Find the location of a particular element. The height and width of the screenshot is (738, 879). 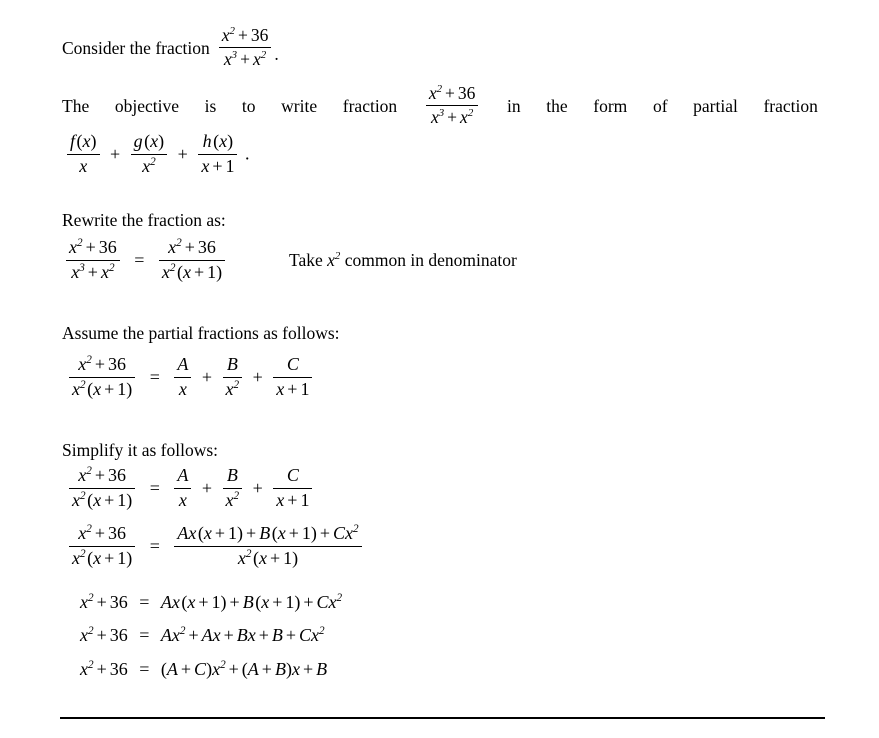

rewrite-annotation-variable: x2 is located at coordinates (334, 260).